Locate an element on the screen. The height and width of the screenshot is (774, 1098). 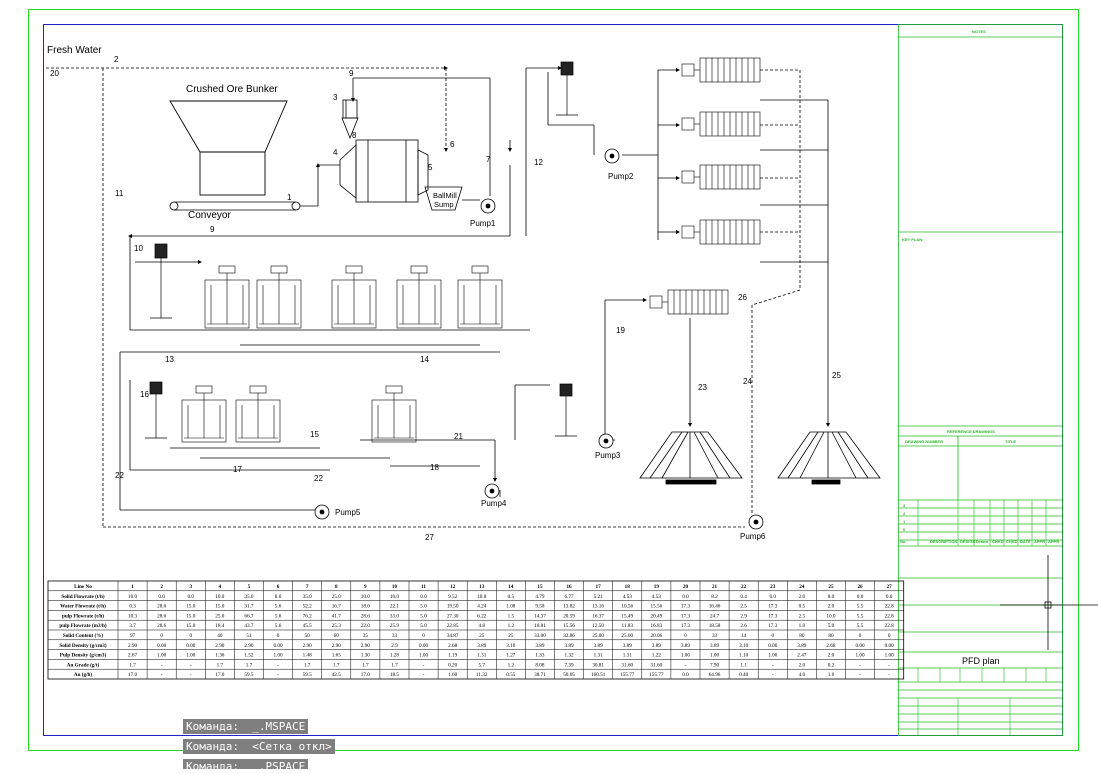
table-cell: Water Flowrate (t/h) is located at coordinates (83, 606).